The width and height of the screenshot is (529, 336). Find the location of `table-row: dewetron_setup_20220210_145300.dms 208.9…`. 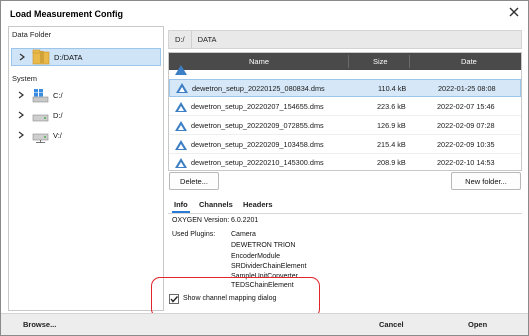

table-row: dewetron_setup_20220210_145300.dms 208.9… is located at coordinates (345, 162).